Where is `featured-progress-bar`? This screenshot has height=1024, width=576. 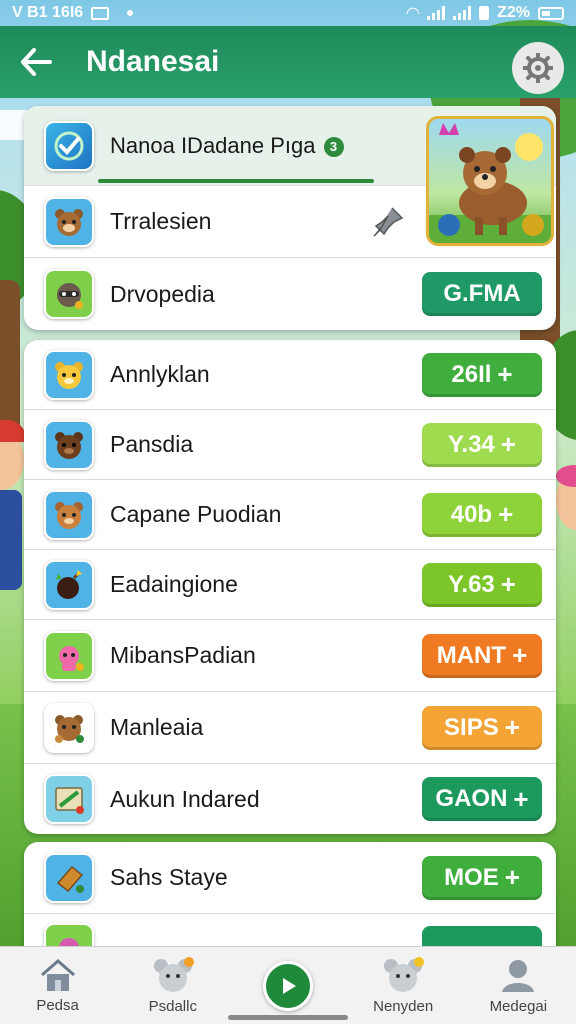 featured-progress-bar is located at coordinates (236, 181).